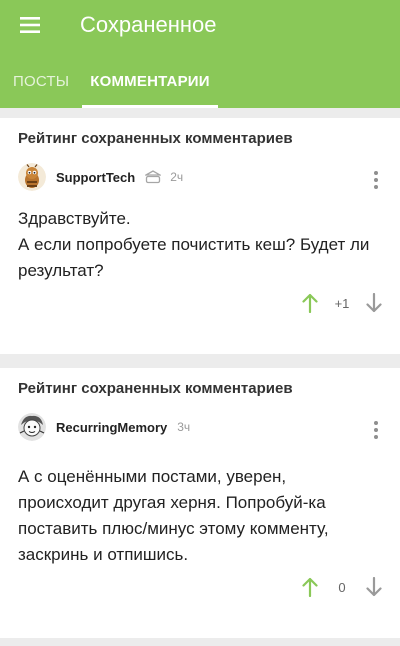 Image resolution: width=400 pixels, height=646 pixels. What do you see at coordinates (164, 177) in the screenshot?
I see `comment-meta: 2ч` at bounding box center [164, 177].